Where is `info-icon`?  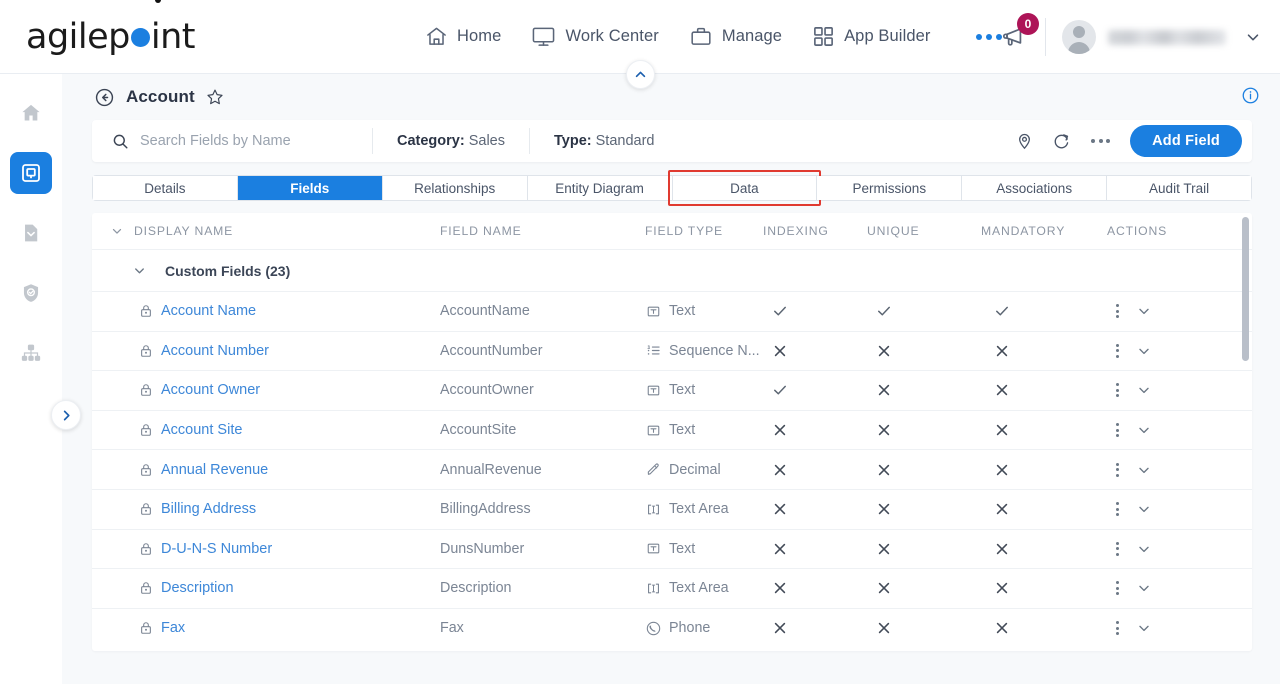
info-icon is located at coordinates (1250, 95).